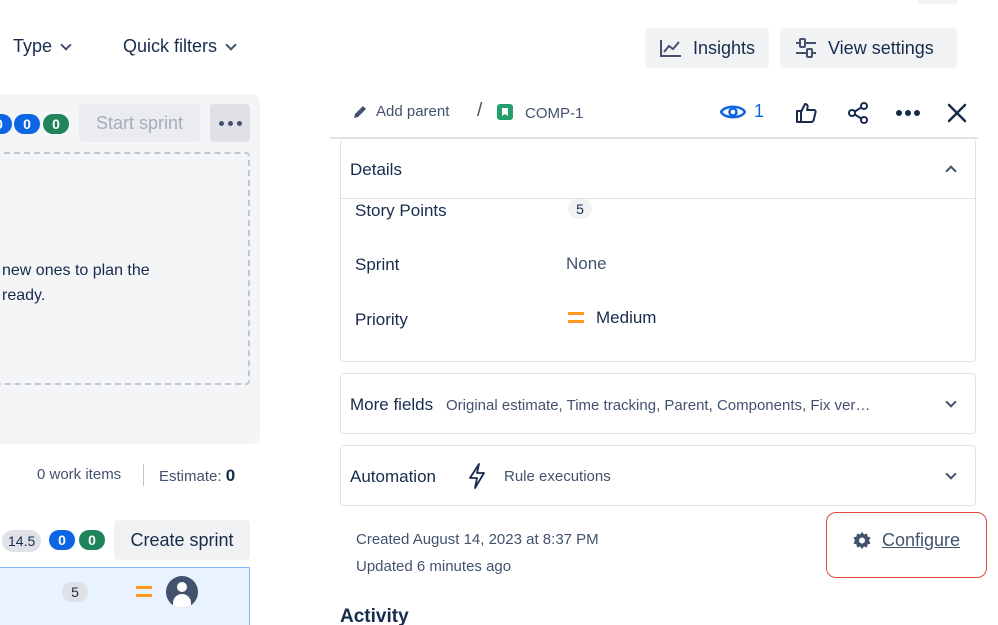 Image resolution: width=998 pixels, height=625 pixels. Describe the element at coordinates (76, 270) in the screenshot. I see `empty-sprint-text-line1: new ones to plan the` at that location.